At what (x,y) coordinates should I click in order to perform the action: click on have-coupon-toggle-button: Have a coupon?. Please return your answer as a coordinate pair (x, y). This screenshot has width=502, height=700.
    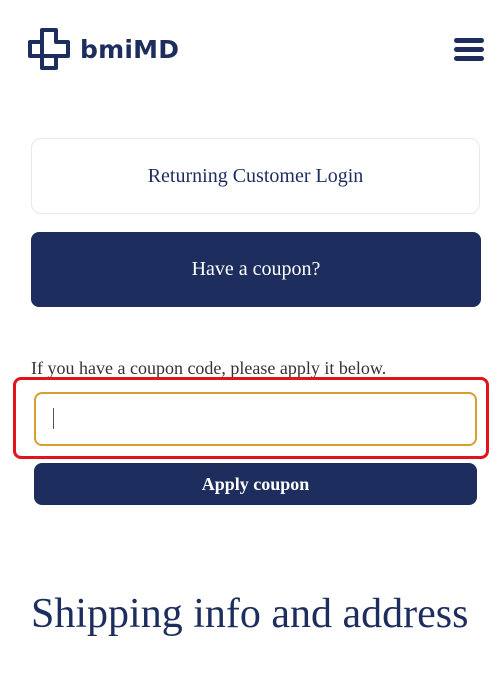
    Looking at the image, I should click on (256, 269).